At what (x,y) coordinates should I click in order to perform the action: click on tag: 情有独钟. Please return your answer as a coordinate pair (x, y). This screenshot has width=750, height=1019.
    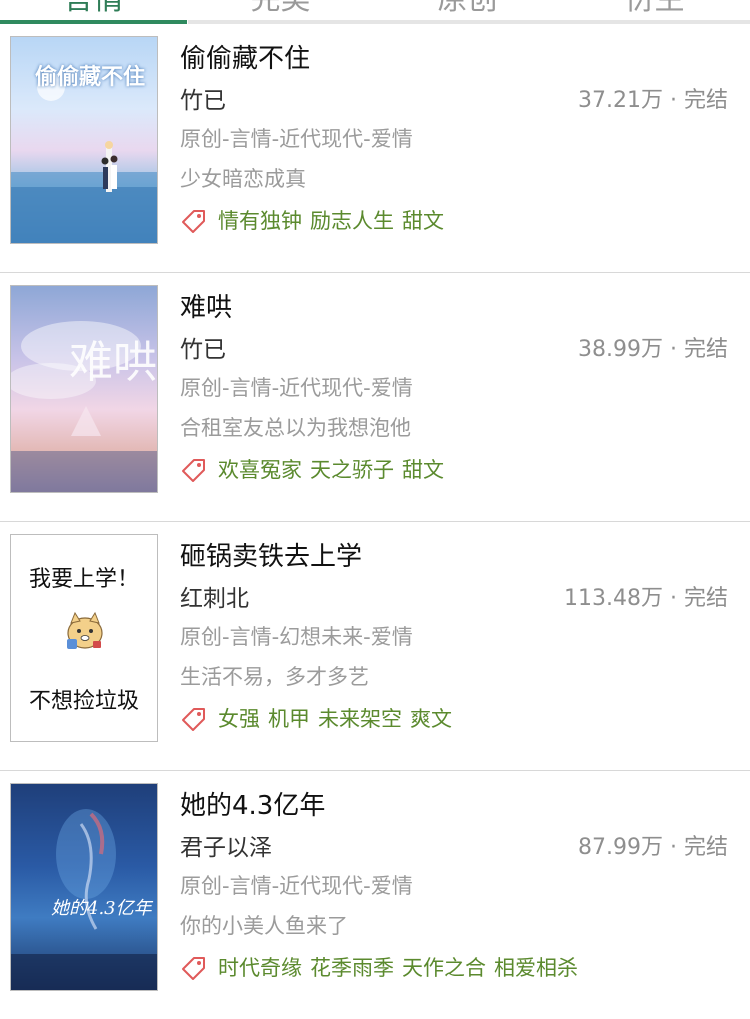
    Looking at the image, I should click on (260, 221).